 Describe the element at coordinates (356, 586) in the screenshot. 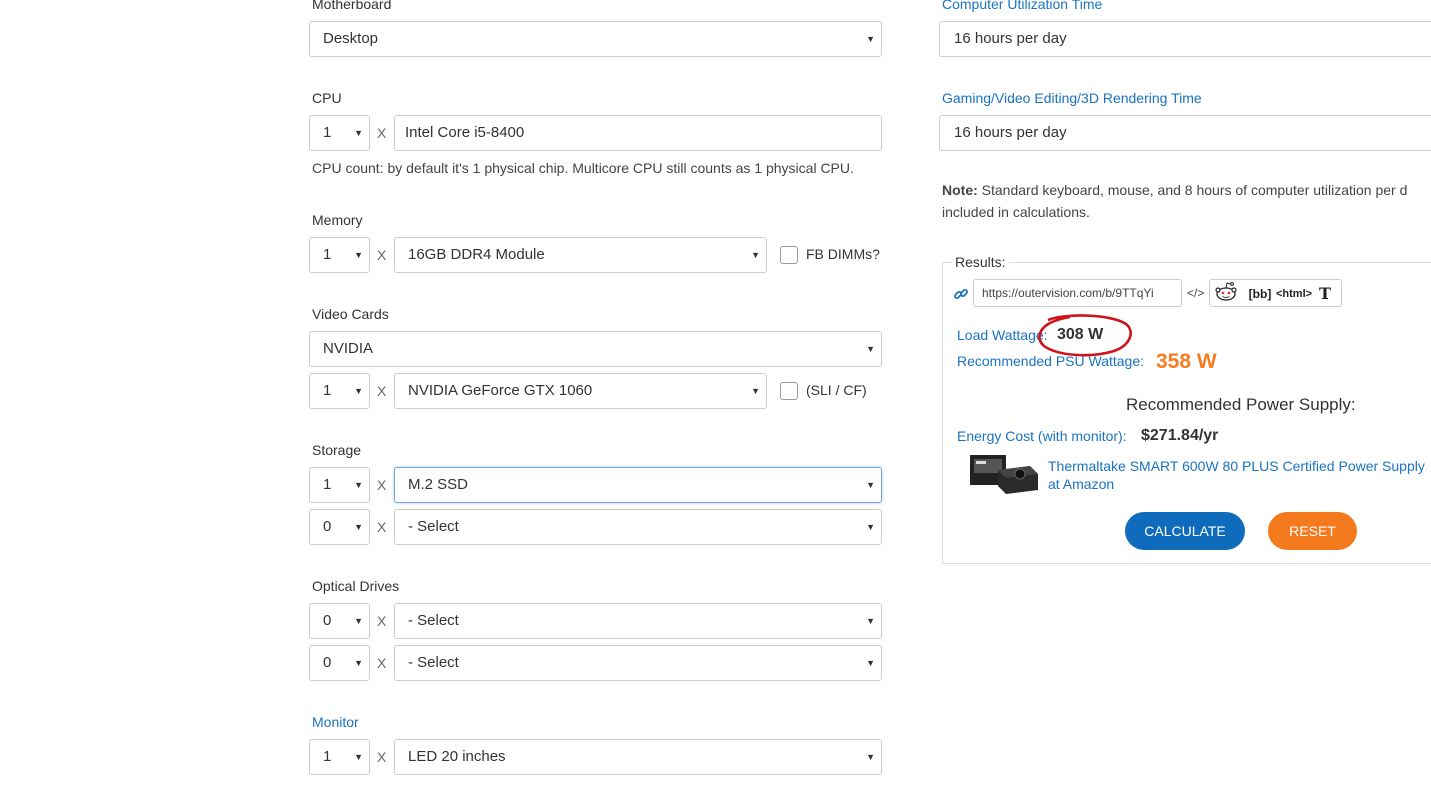

I see `optical-drives-label: Optical Drives` at that location.